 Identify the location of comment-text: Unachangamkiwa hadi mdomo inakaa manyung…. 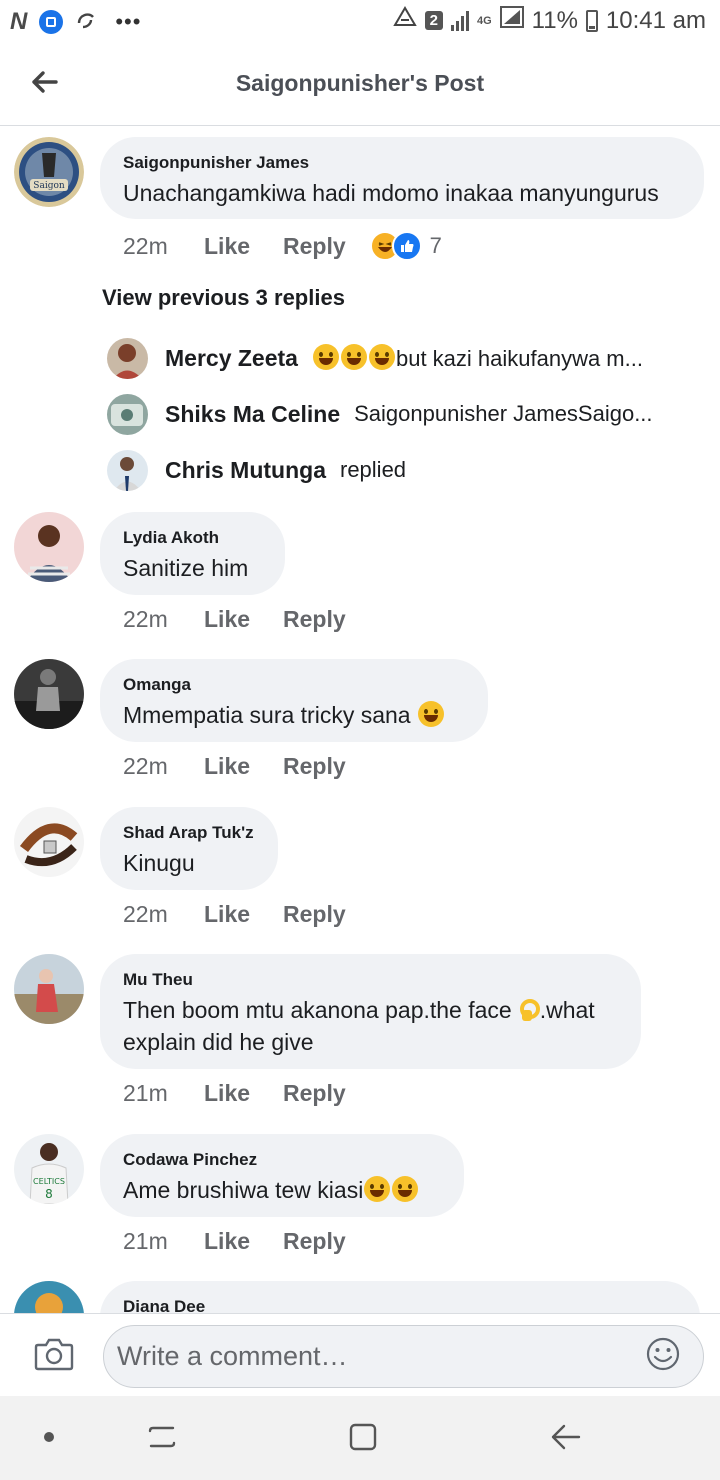
(391, 193).